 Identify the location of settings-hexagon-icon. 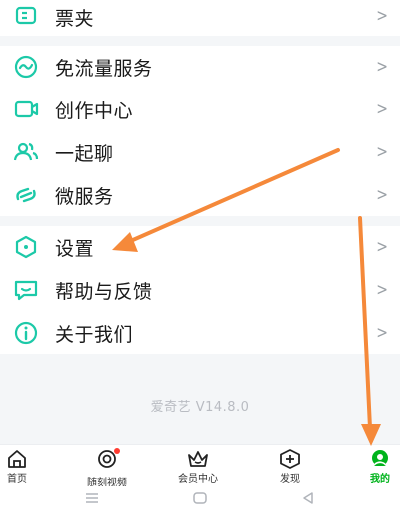
(26, 247).